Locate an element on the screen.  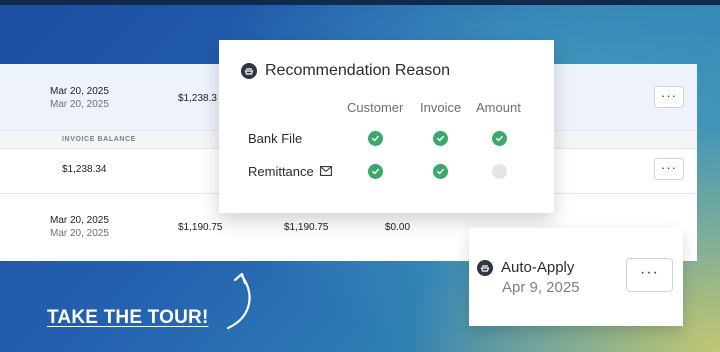
popover-title-text: Recommendation Reason is located at coordinates (357, 70).